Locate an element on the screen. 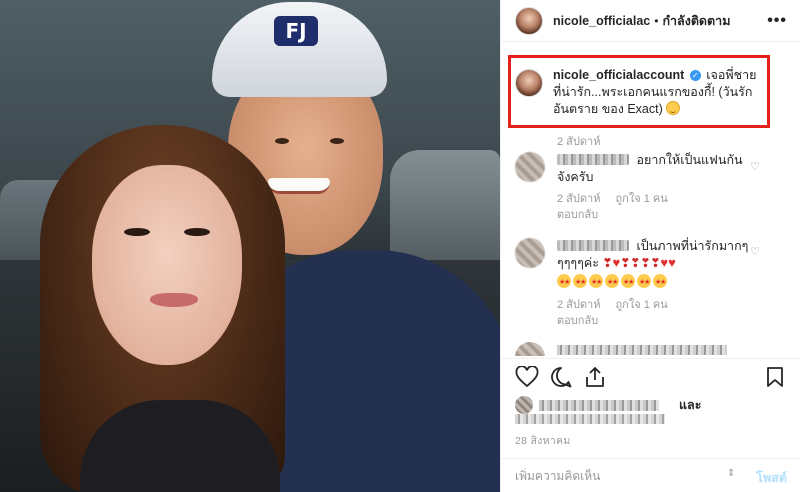 The width and height of the screenshot is (800, 492). likes-summary: และ is located at coordinates (650, 405).